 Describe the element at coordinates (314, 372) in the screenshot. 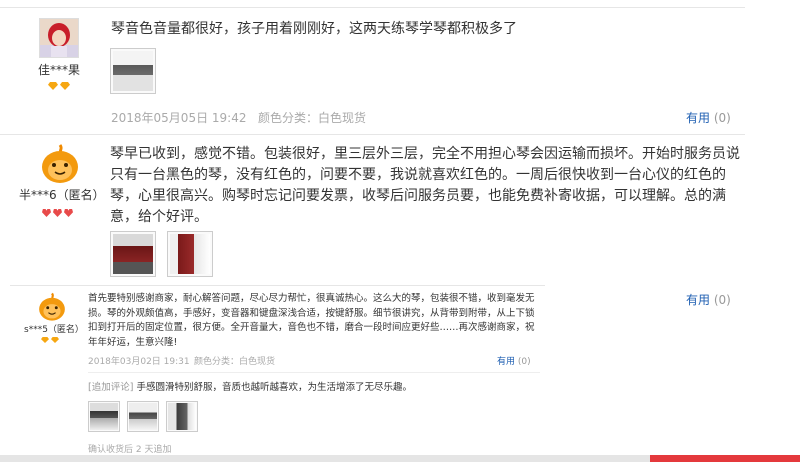

I see `append-divider` at that location.